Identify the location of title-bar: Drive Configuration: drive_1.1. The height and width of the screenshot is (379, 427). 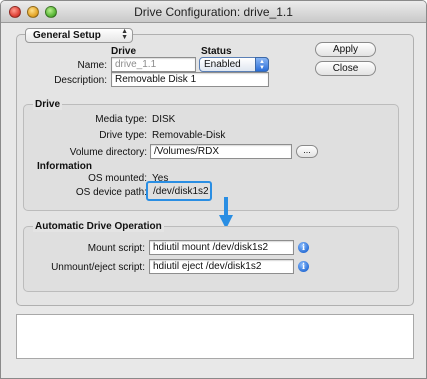
(213, 12).